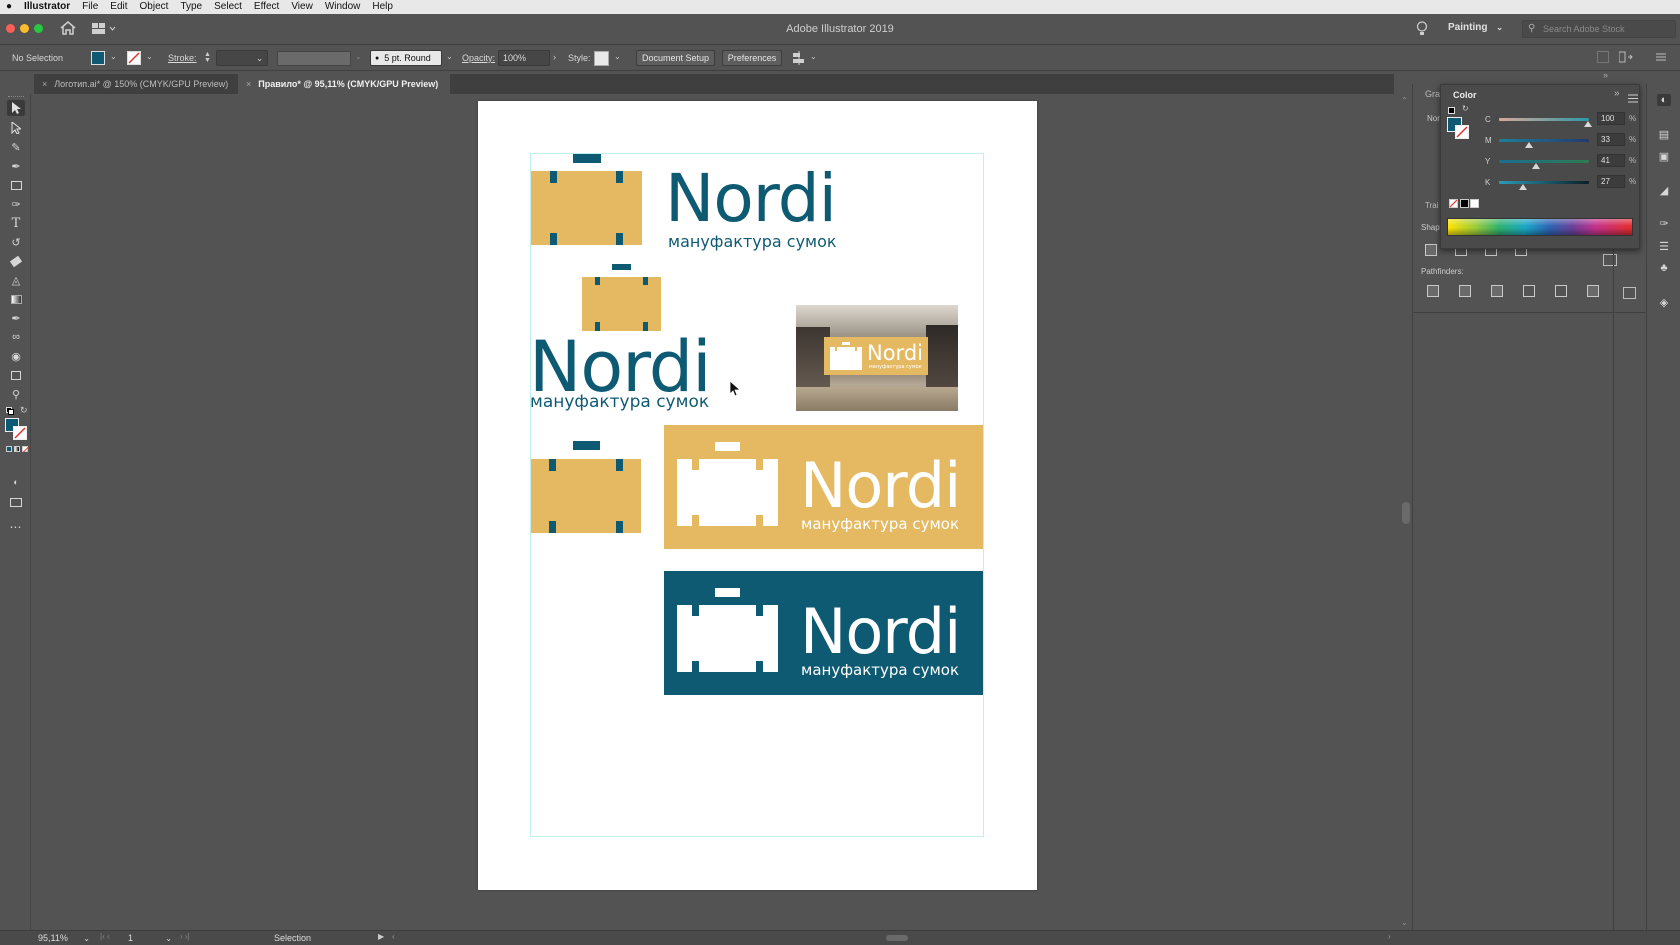 This screenshot has width=1680, height=945. What do you see at coordinates (406, 58) in the screenshot?
I see `brush-definition: ● 5 pt. Round` at bounding box center [406, 58].